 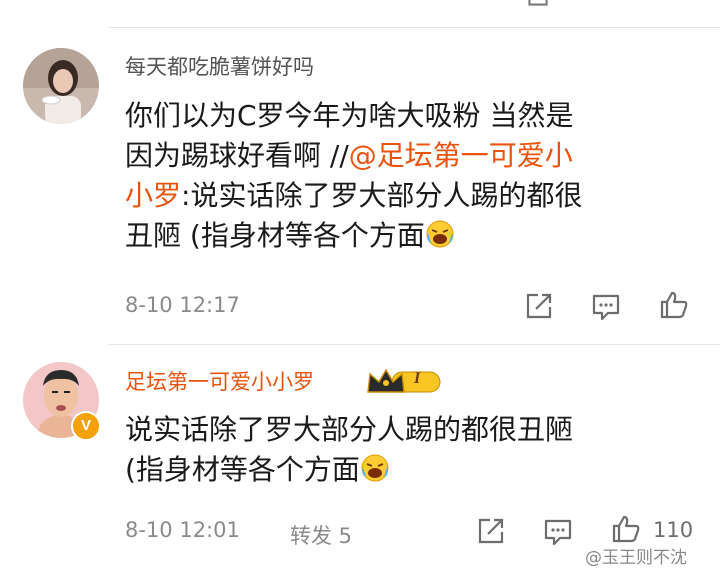 I want to click on vip-level-badge: I, so click(x=405, y=381).